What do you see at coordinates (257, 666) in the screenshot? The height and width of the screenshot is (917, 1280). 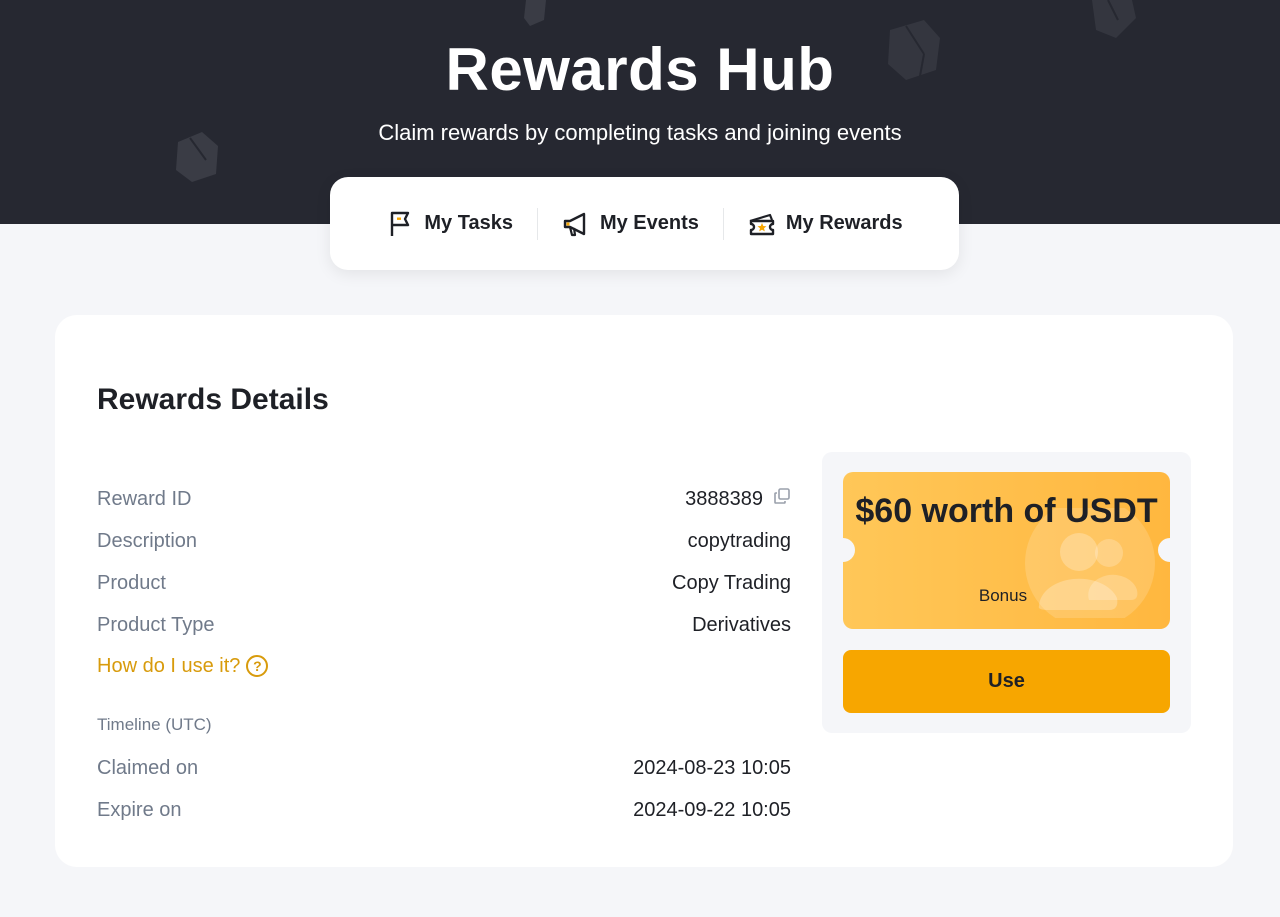 I see `question-circle-icon: ?` at bounding box center [257, 666].